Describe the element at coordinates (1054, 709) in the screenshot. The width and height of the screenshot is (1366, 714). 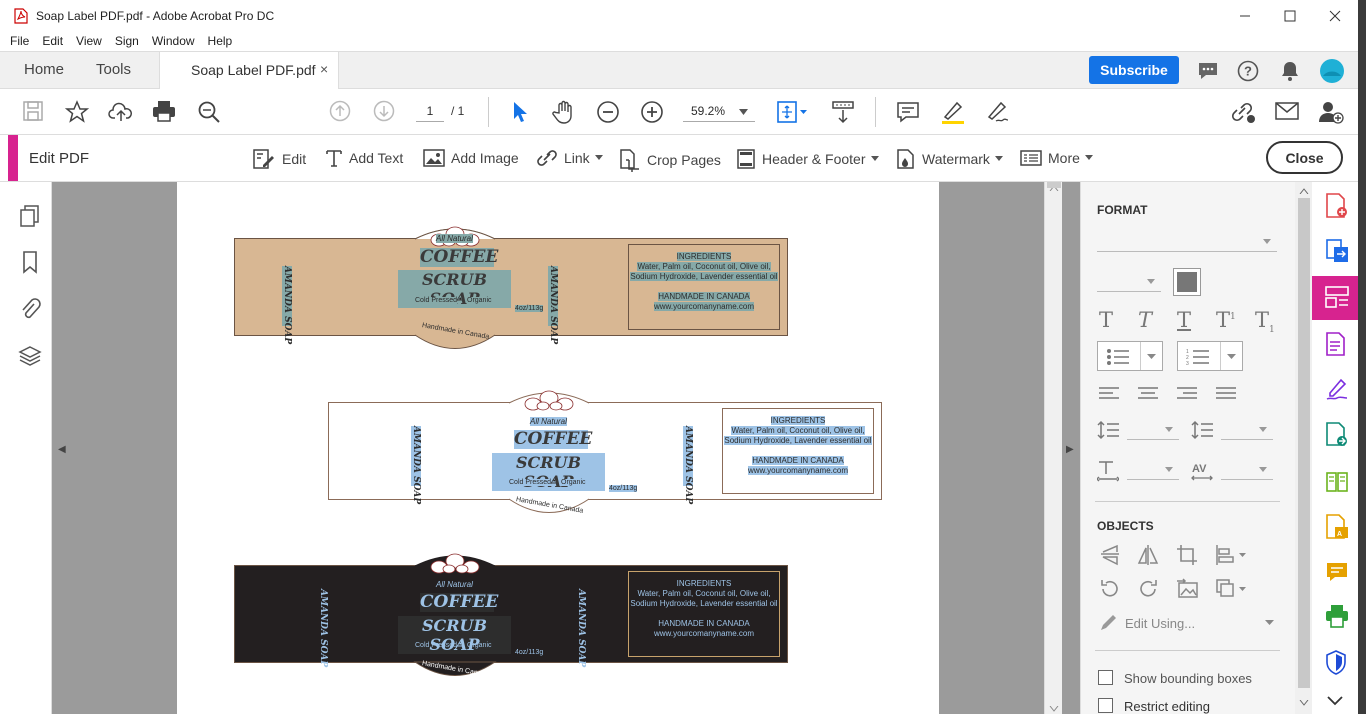
I see `scroll-down-icon` at that location.